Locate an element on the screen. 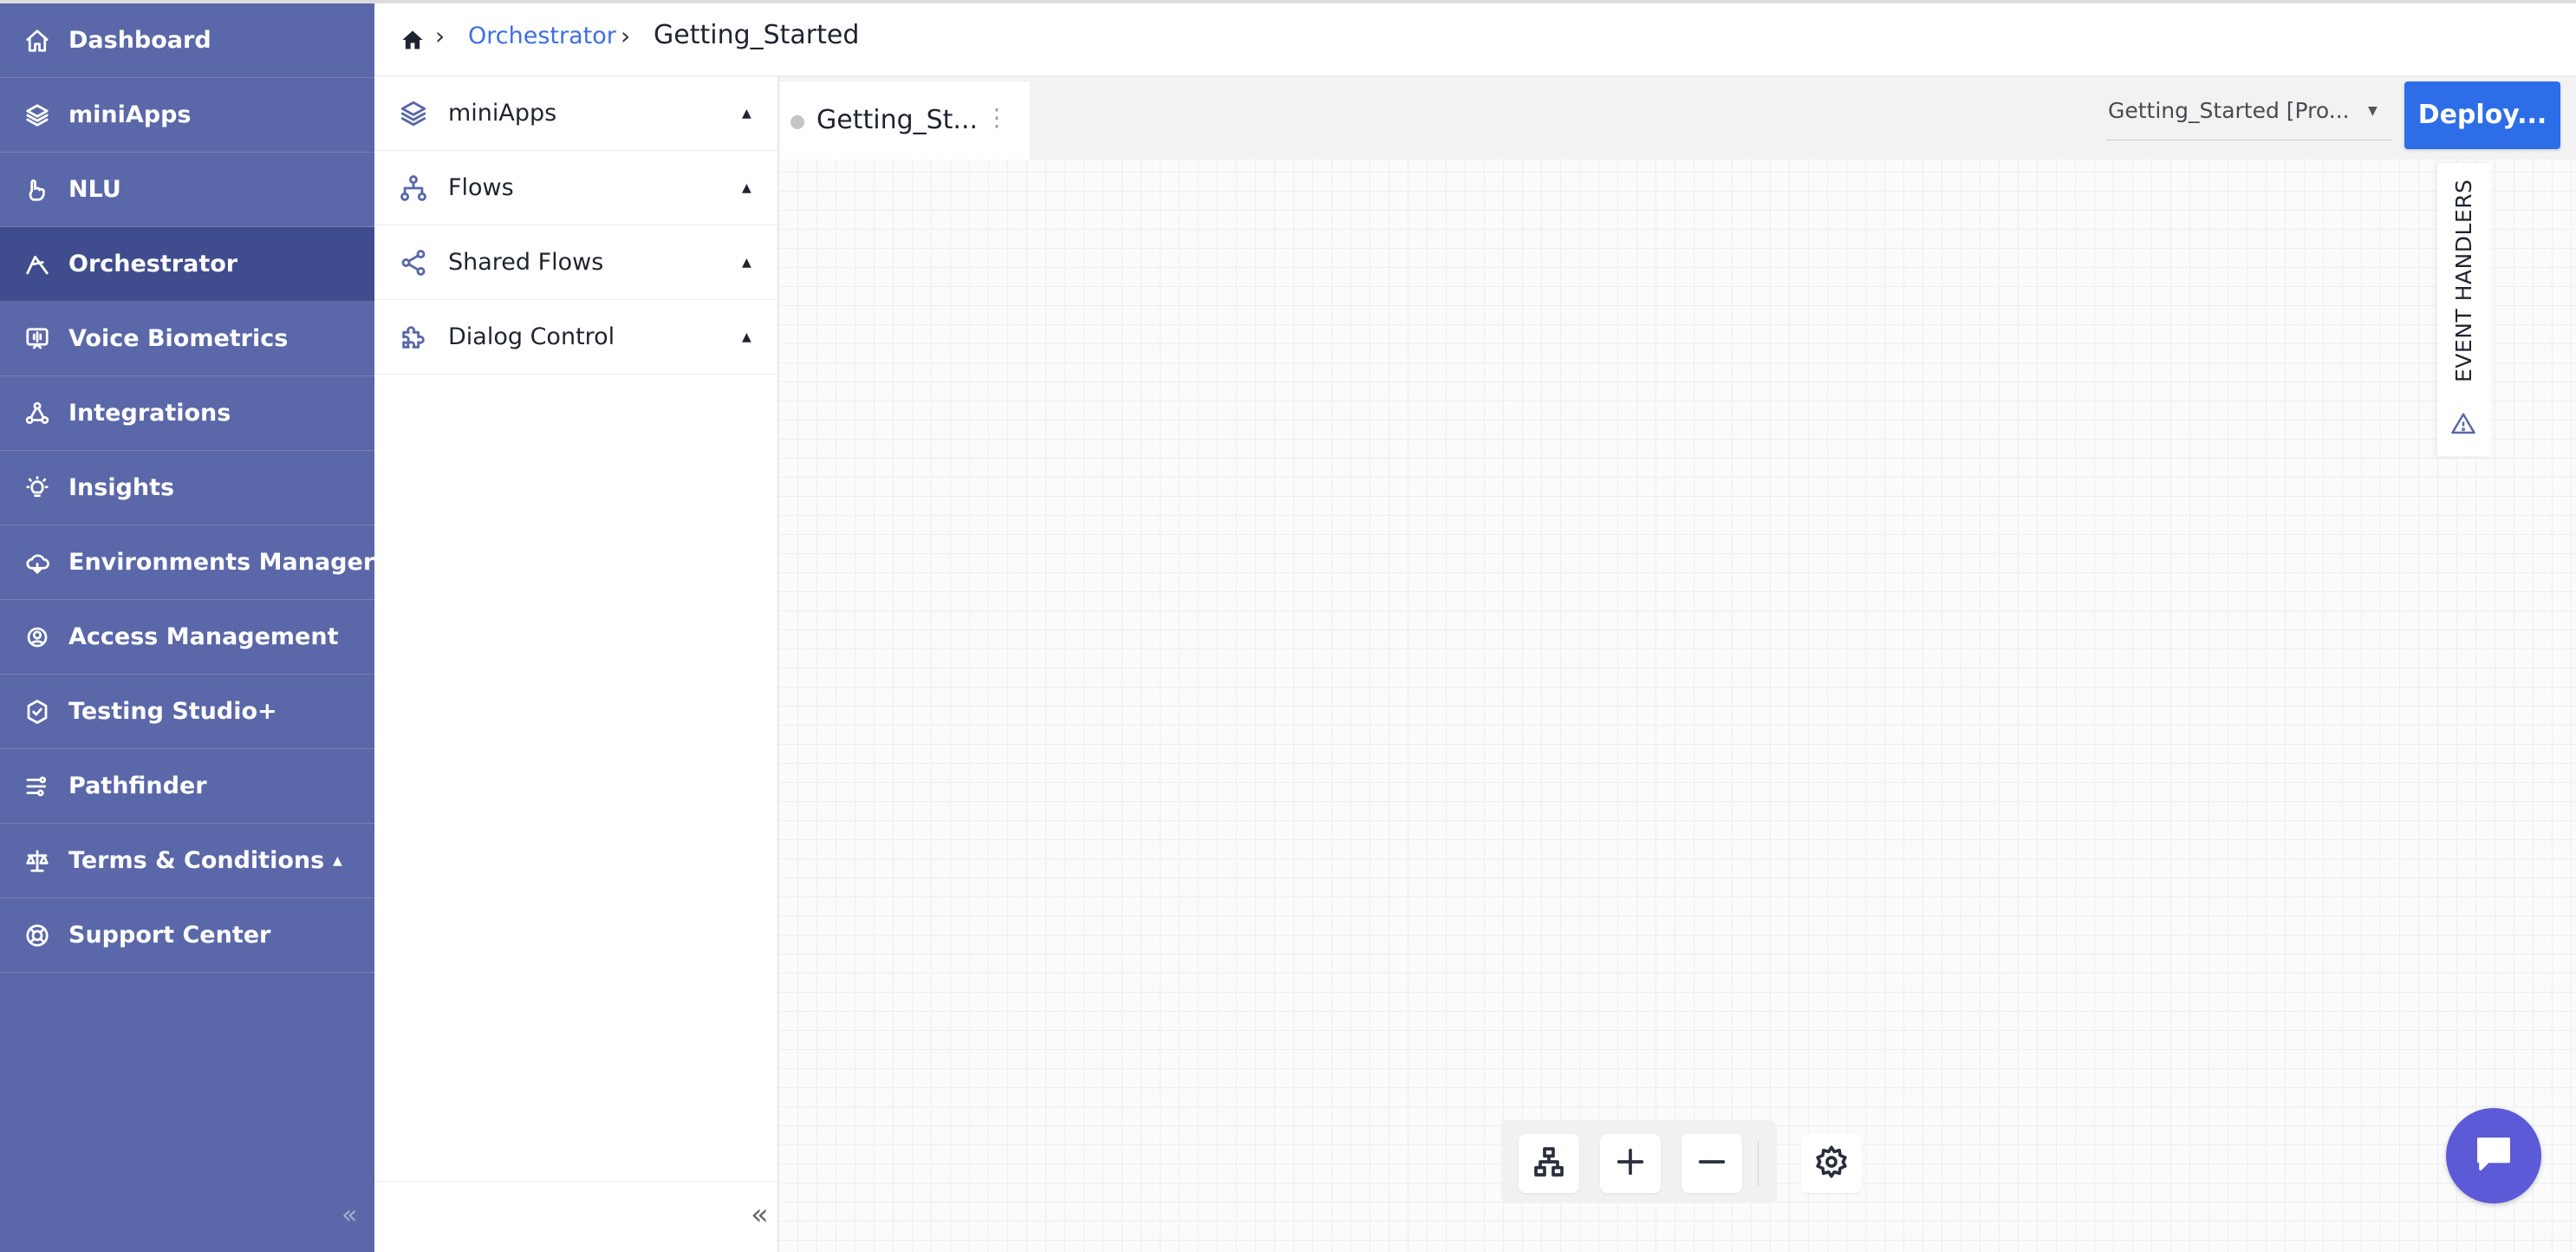 The height and width of the screenshot is (1252, 2576). sidebar-item-label: Integrations is located at coordinates (149, 414).